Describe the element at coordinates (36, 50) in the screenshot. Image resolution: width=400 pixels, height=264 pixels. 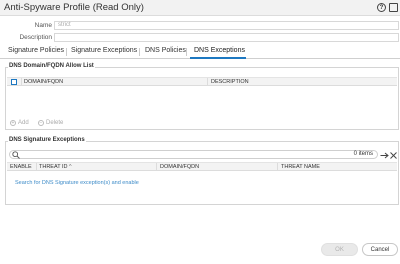
I see `tab-signature-policies: Signature Policies` at that location.